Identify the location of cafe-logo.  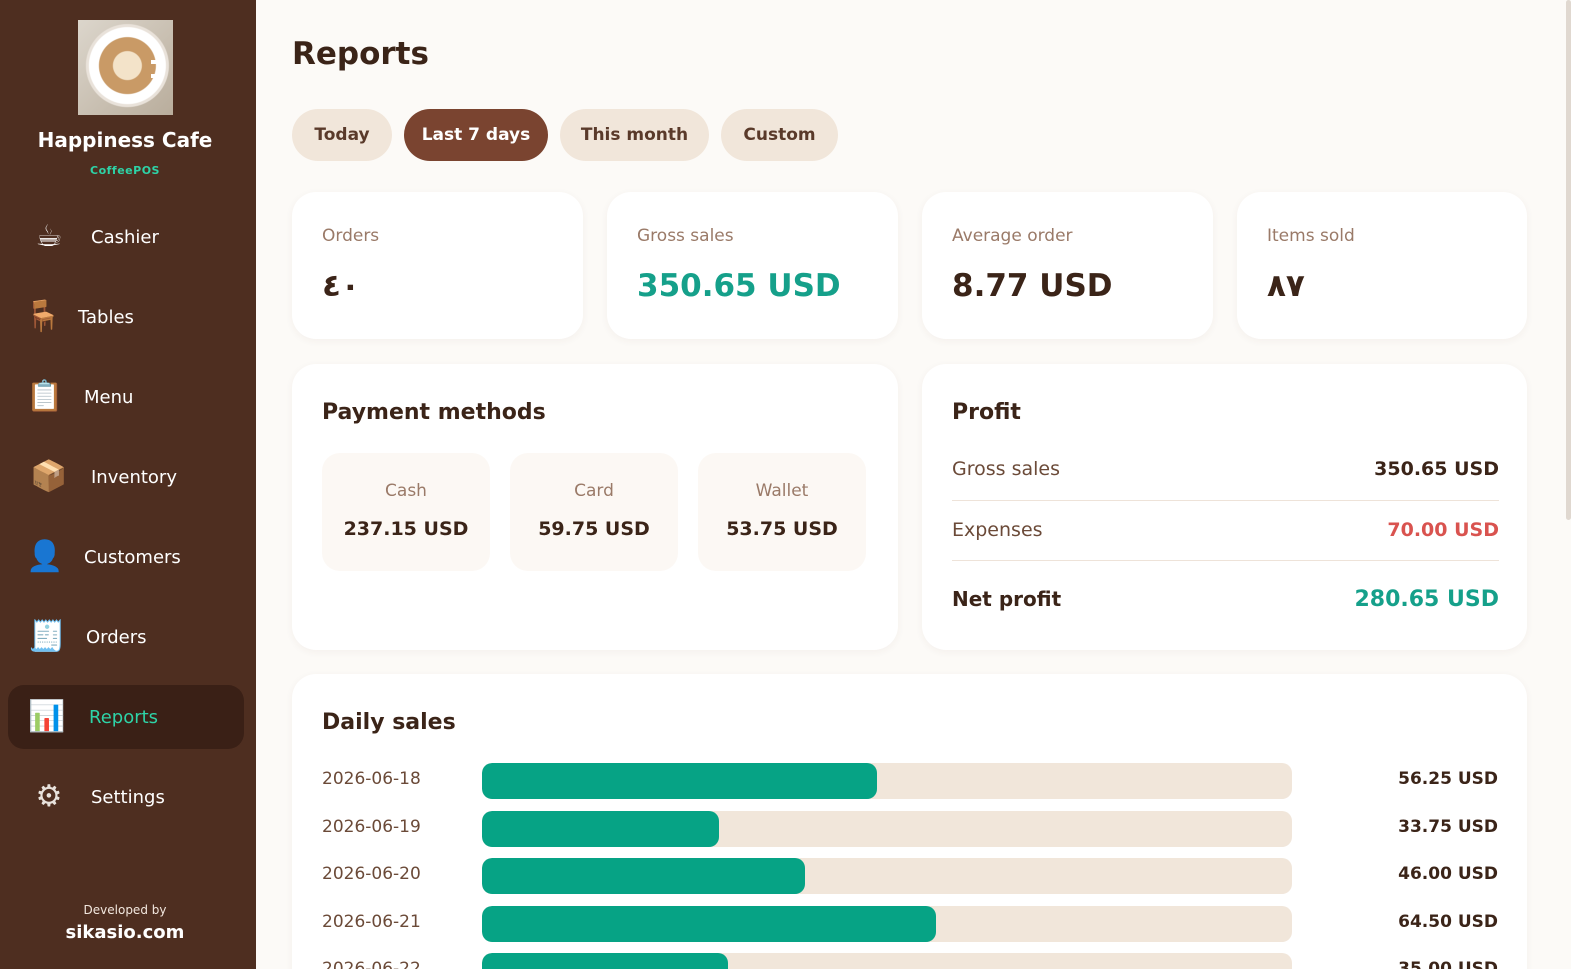
(125, 67).